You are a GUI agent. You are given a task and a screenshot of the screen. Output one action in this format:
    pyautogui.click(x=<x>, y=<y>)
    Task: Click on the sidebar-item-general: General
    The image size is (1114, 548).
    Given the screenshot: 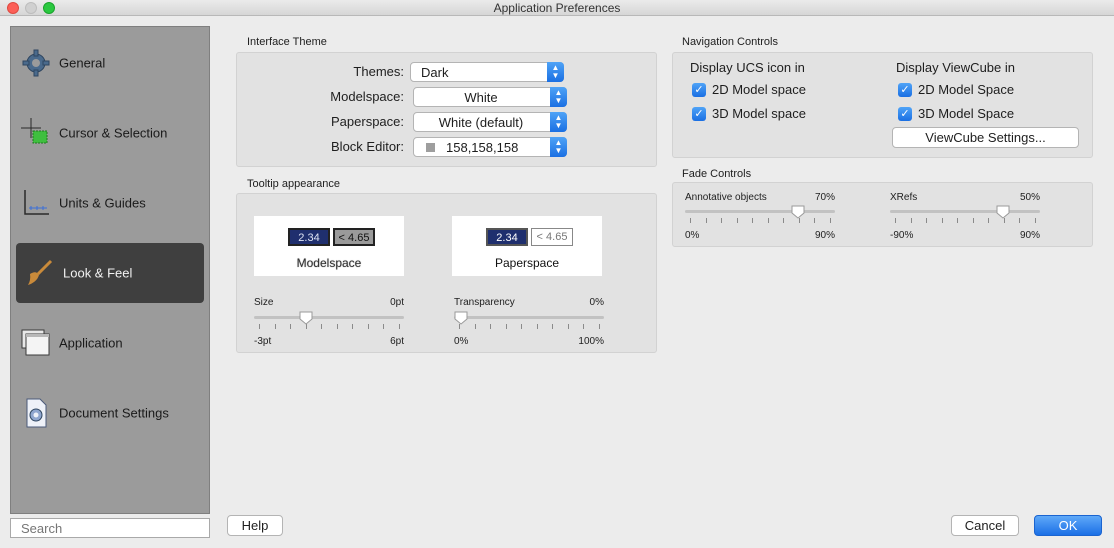 What is the action you would take?
    pyautogui.click(x=110, y=63)
    